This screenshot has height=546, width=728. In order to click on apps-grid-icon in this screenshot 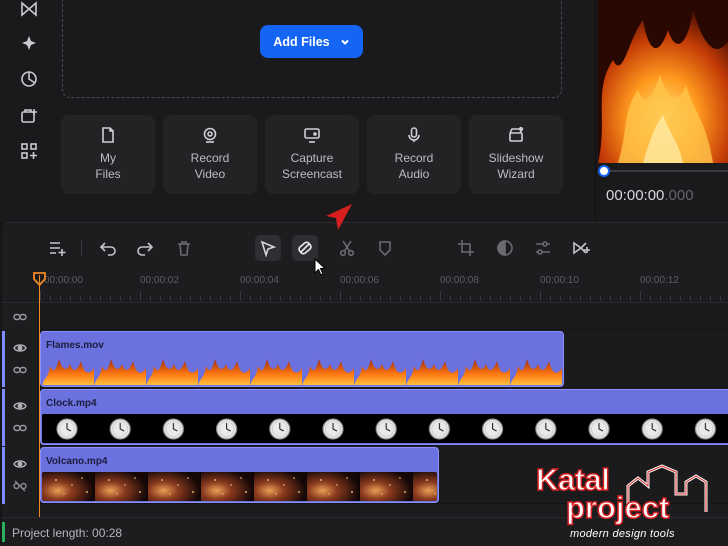, I will do `click(29, 151)`.